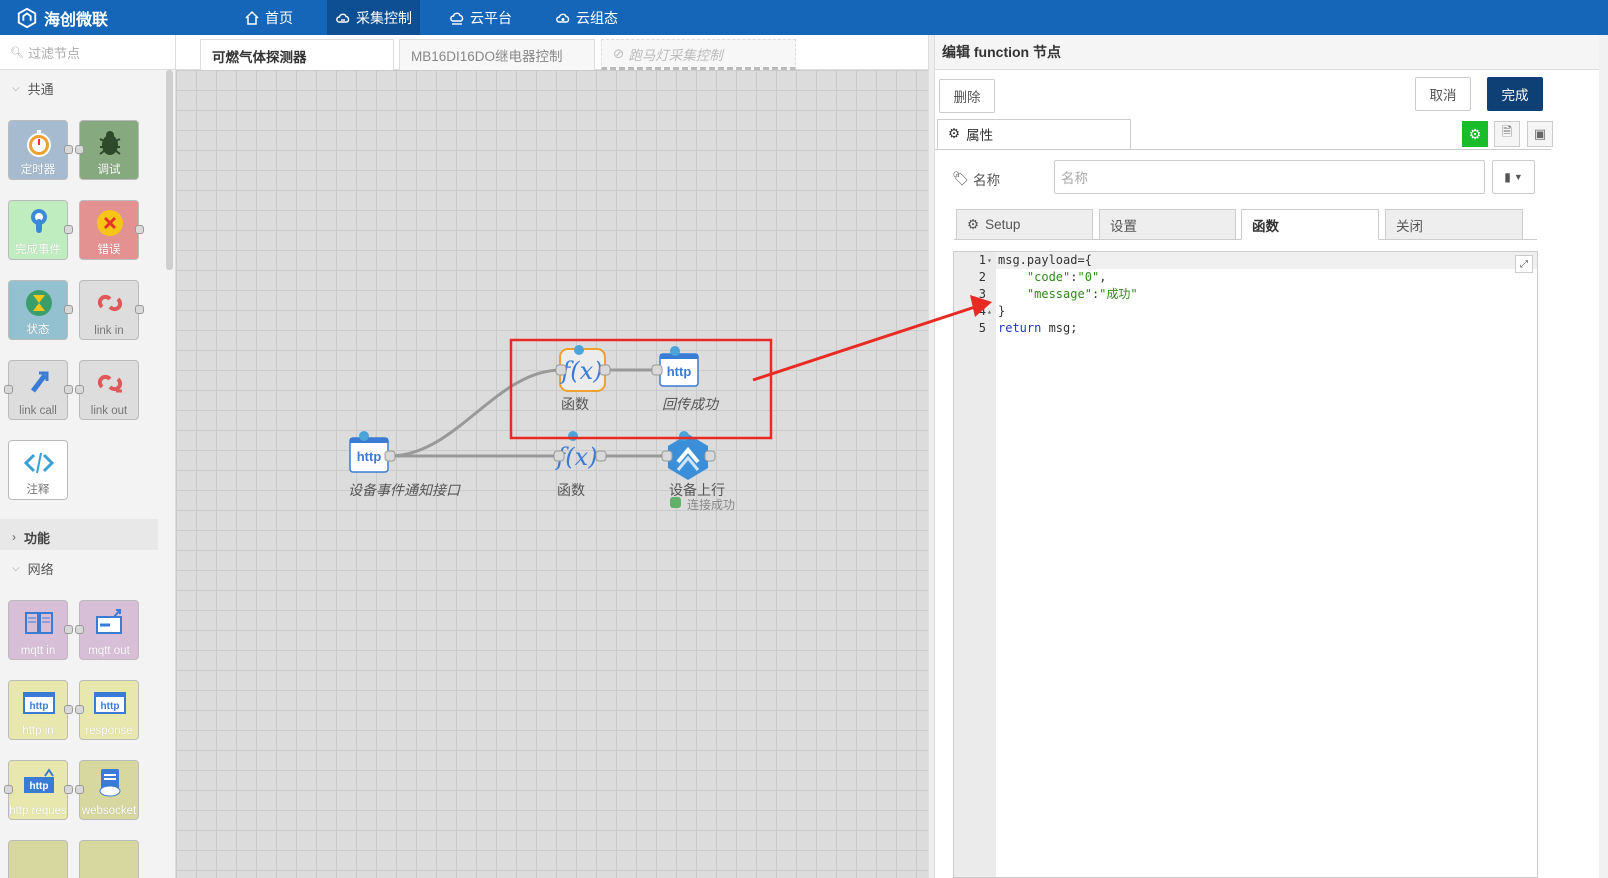  What do you see at coordinates (1052, 277) in the screenshot?
I see `code-line: "code":"0",` at bounding box center [1052, 277].